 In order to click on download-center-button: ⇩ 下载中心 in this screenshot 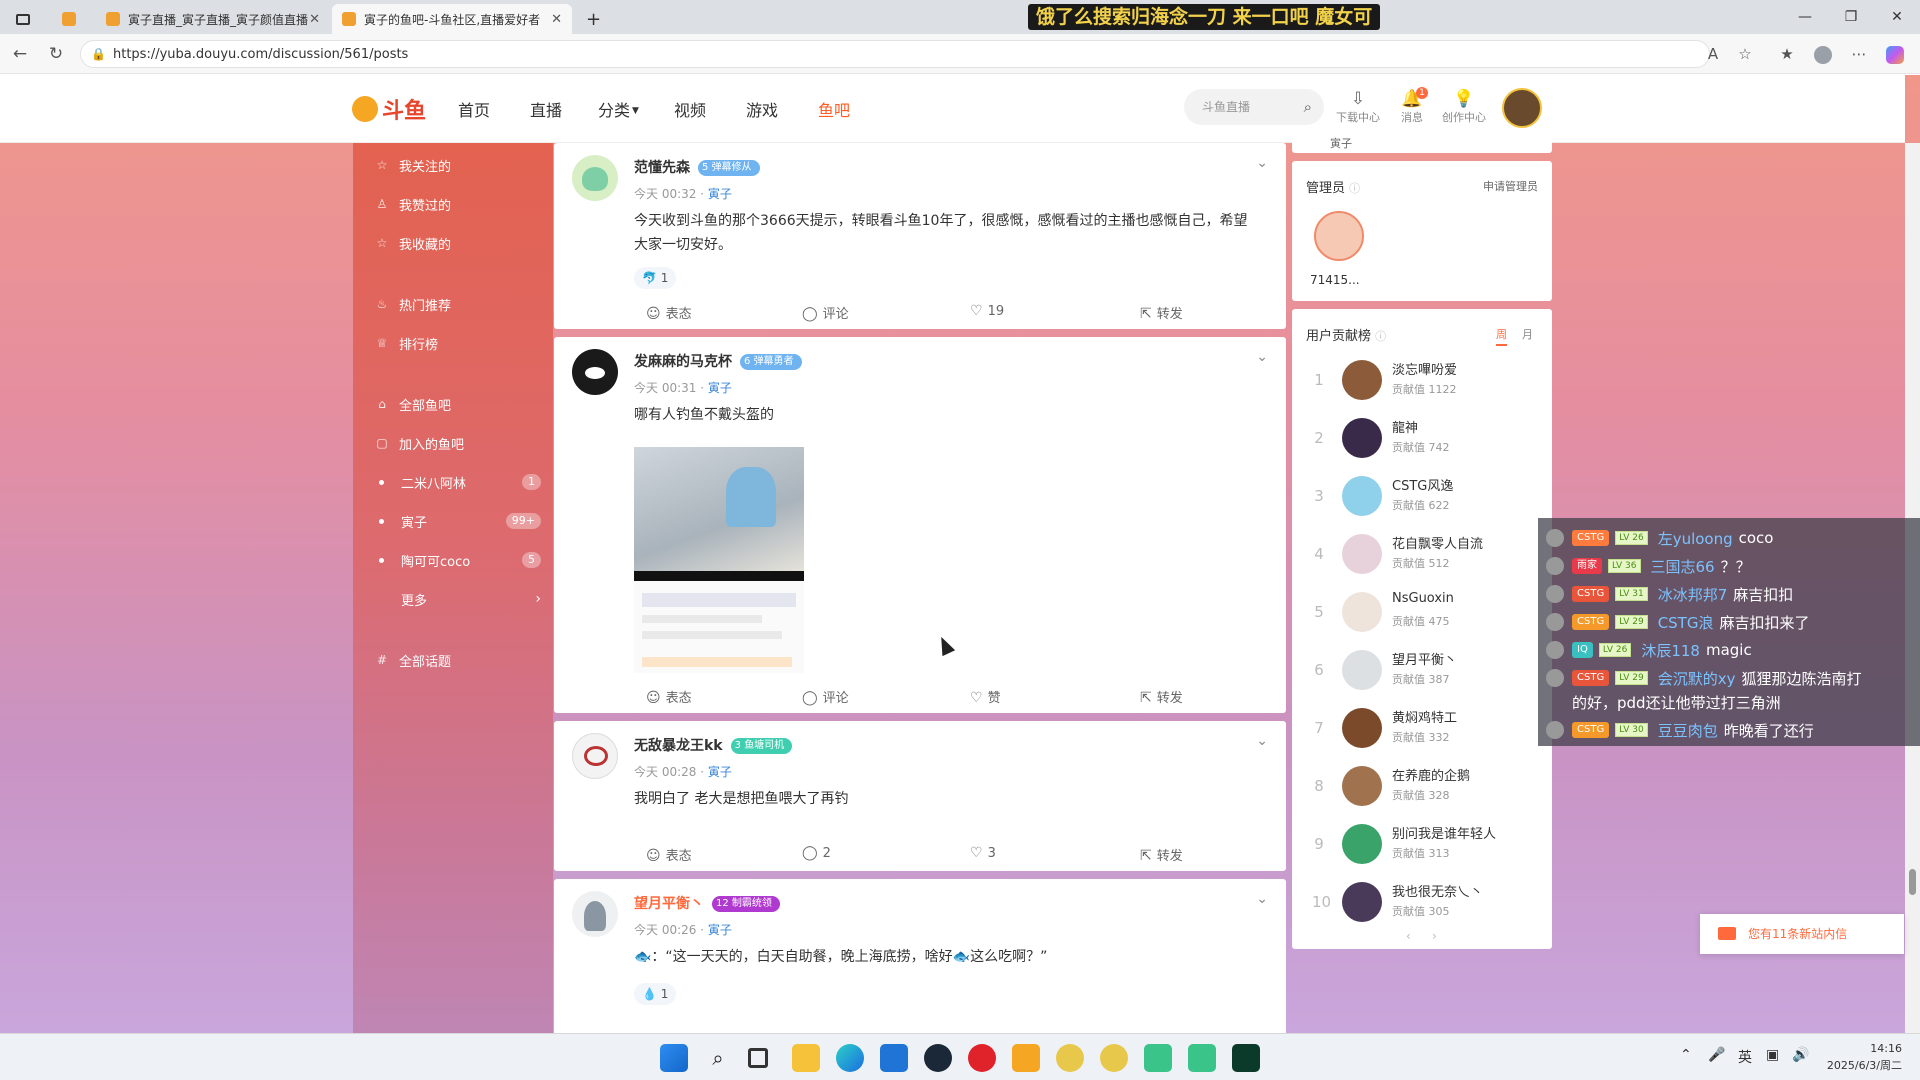, I will do `click(1358, 107)`.